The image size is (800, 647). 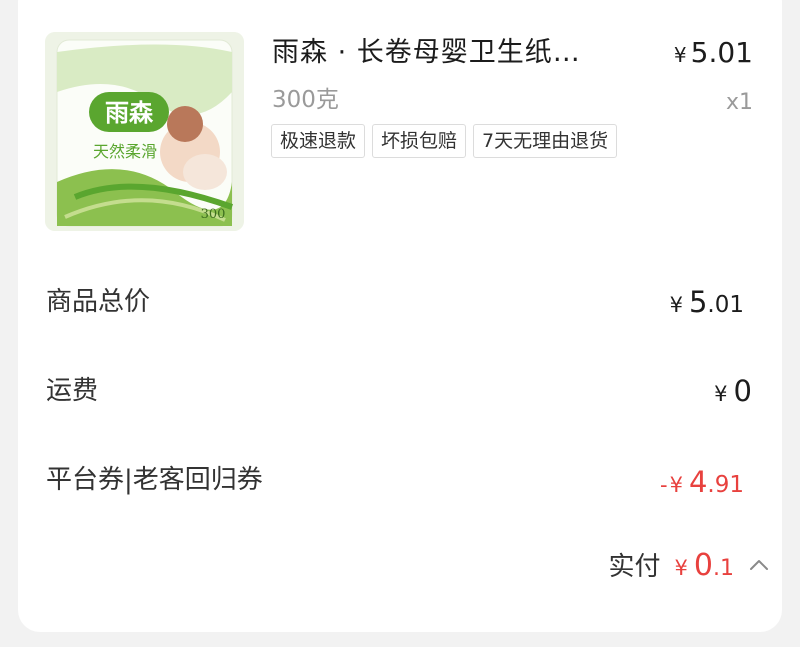 What do you see at coordinates (706, 302) in the screenshot?
I see `goods-total-value: ¥5.01` at bounding box center [706, 302].